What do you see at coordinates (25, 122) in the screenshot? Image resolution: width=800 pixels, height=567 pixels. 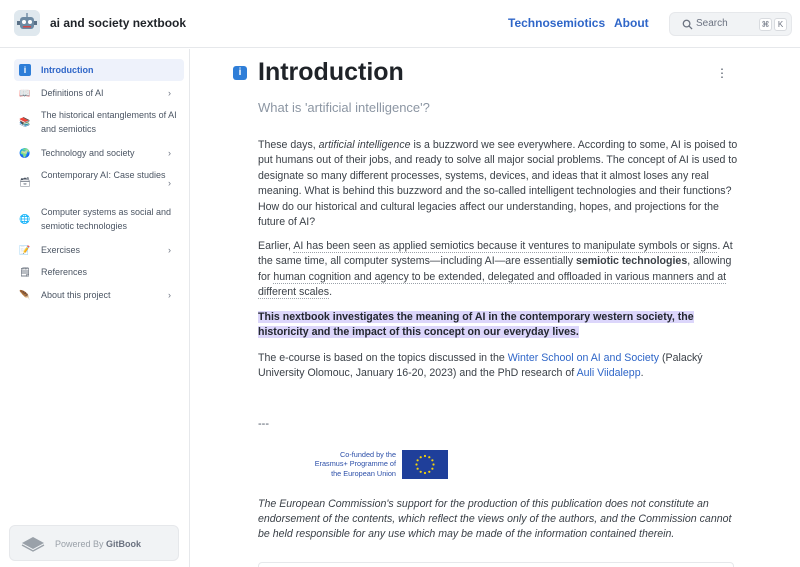 I see `books-icon: 📚` at bounding box center [25, 122].